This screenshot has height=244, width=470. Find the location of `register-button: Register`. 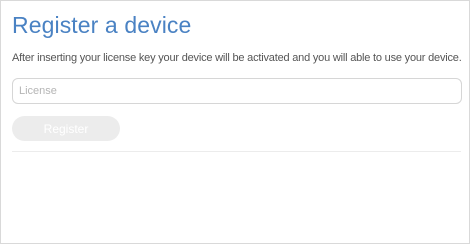

register-button: Register is located at coordinates (66, 128).